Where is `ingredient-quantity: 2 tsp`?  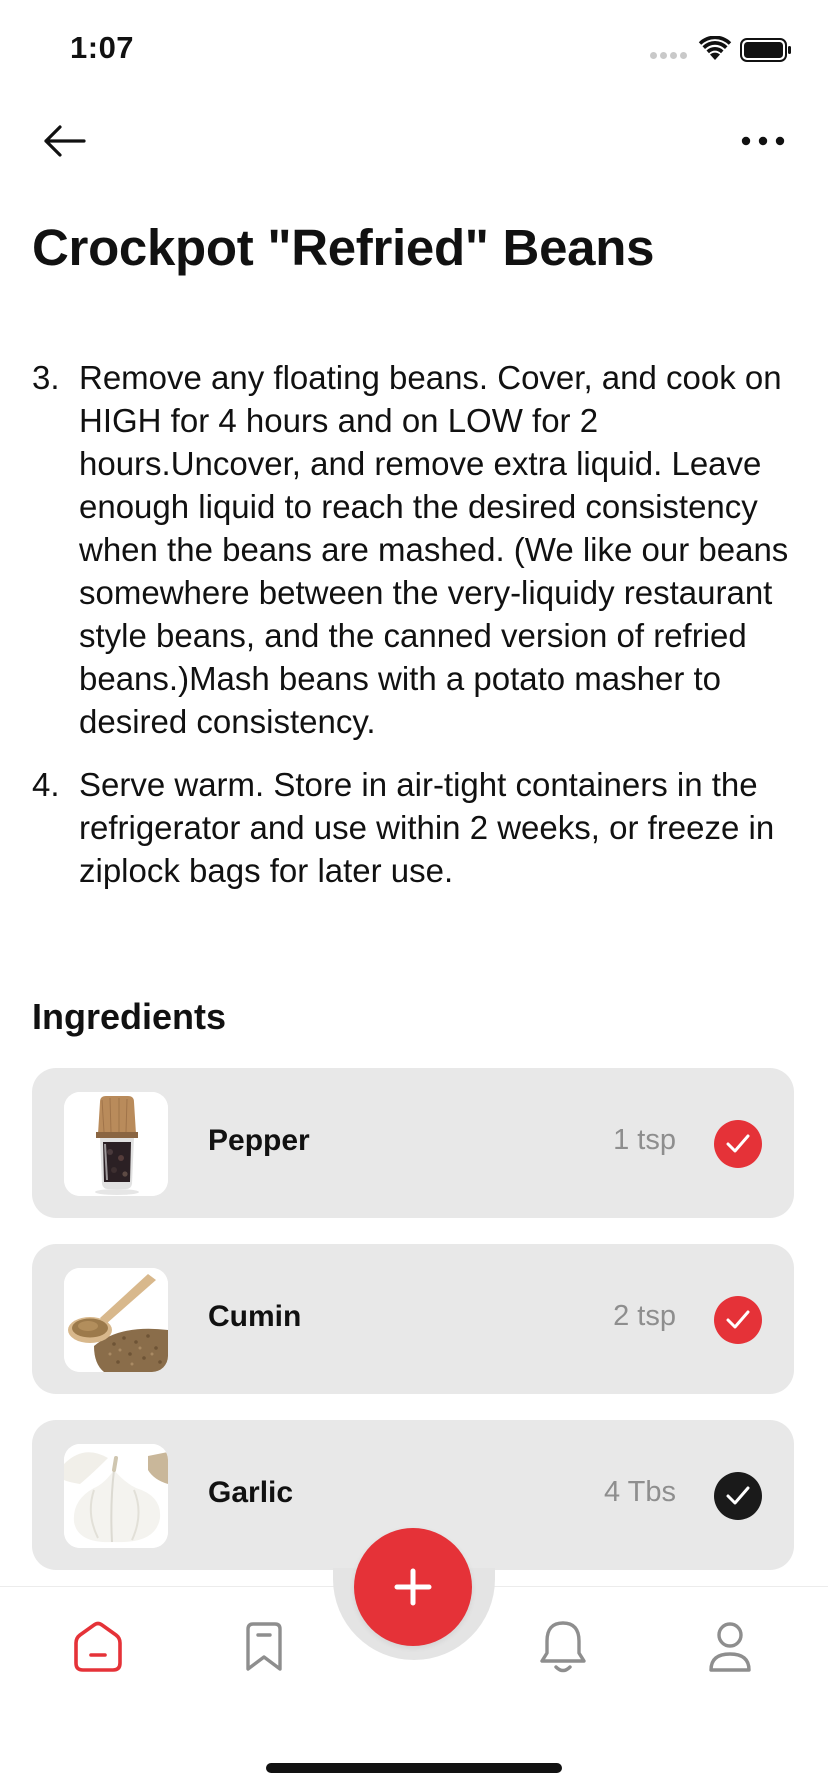
ingredient-quantity: 2 tsp is located at coordinates (644, 1316).